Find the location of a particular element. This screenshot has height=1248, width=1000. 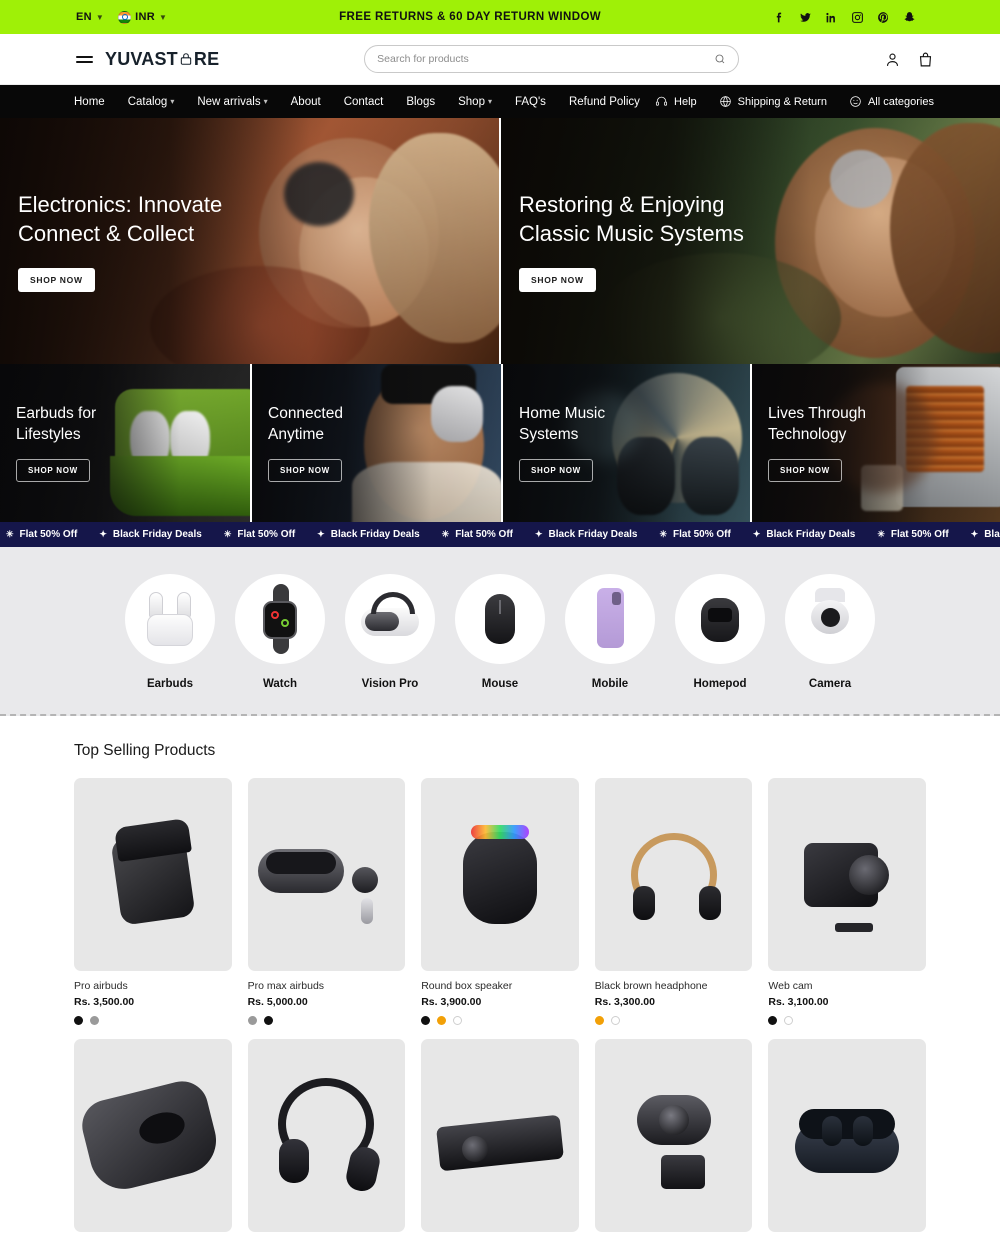

earbuds-icon is located at coordinates (170, 619).